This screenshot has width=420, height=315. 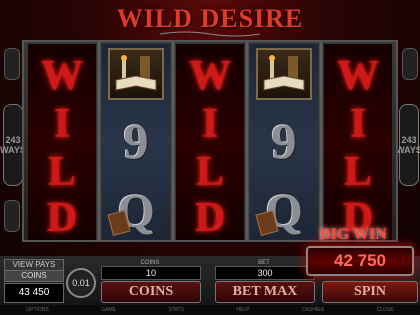 What do you see at coordinates (265, 292) in the screenshot?
I see `bet-max-button: BET MAX` at bounding box center [265, 292].